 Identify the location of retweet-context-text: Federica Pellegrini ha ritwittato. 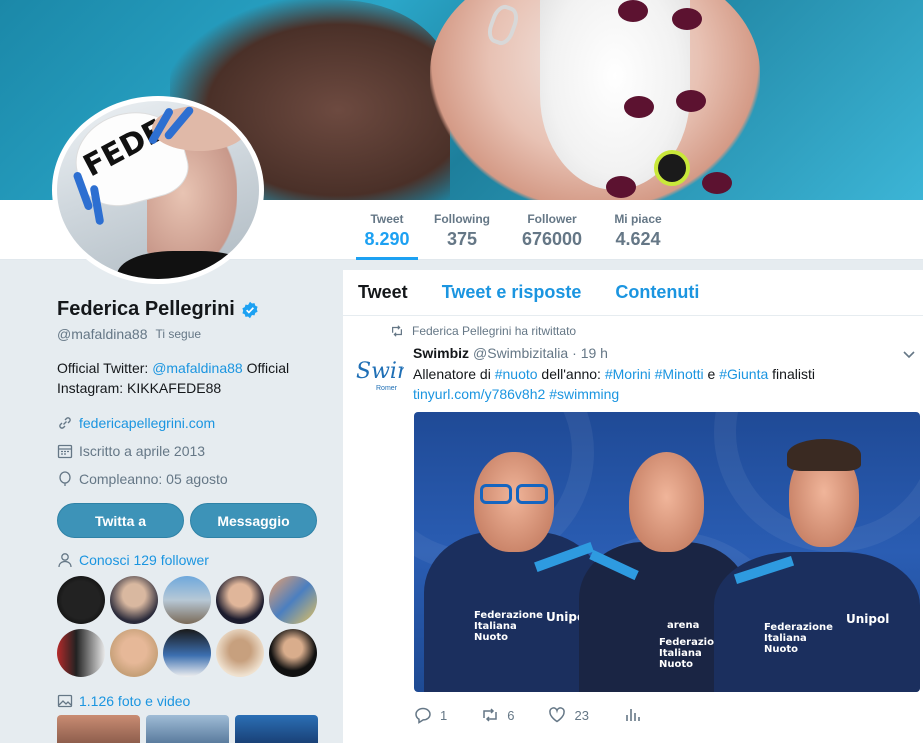
(494, 331).